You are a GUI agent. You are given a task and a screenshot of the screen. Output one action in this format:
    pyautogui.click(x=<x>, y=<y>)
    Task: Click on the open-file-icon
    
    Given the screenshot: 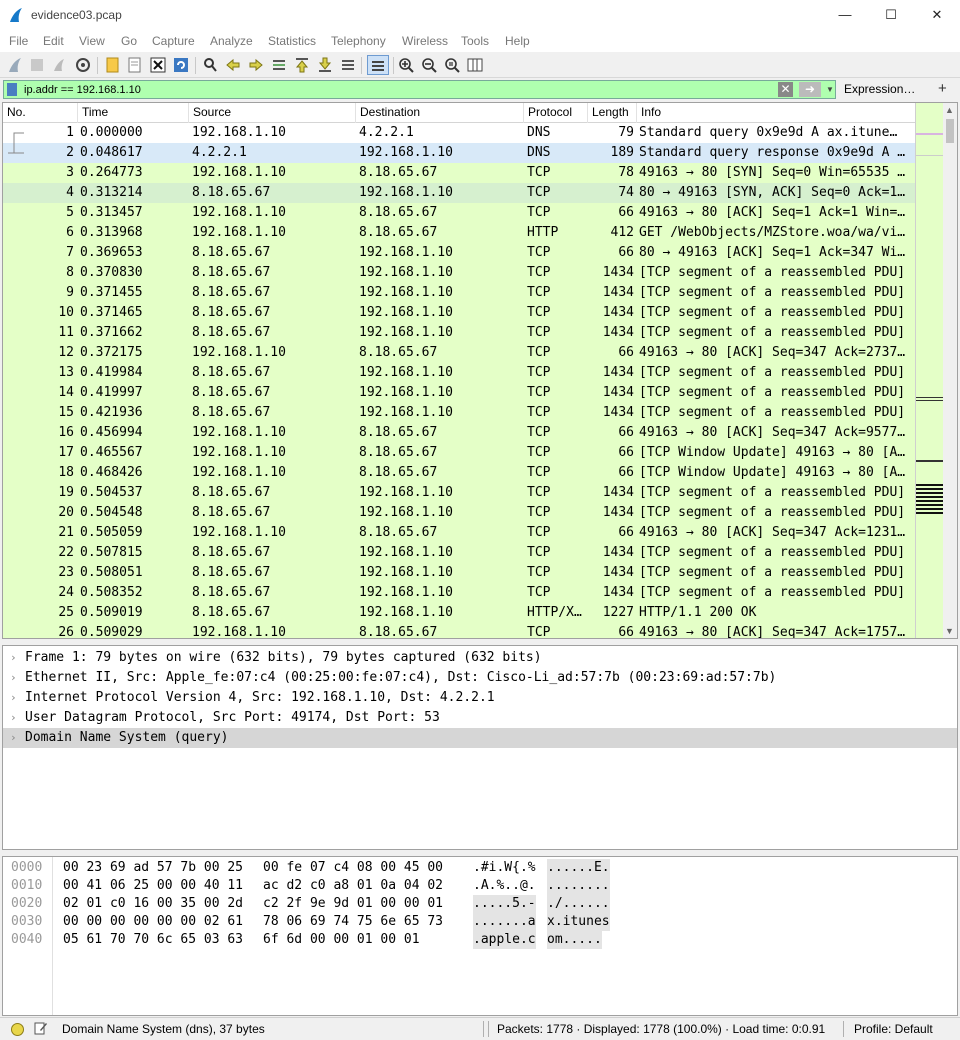 What is the action you would take?
    pyautogui.click(x=113, y=65)
    